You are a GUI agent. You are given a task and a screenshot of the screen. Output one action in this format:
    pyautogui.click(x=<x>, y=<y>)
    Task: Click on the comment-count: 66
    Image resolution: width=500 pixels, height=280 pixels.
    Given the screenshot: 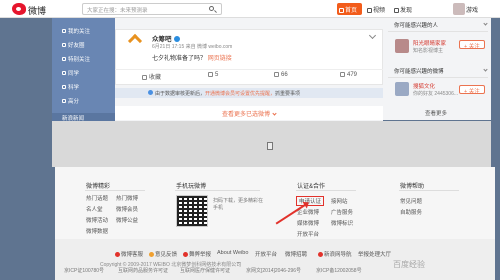 What is the action you would take?
    pyautogui.click(x=284, y=75)
    